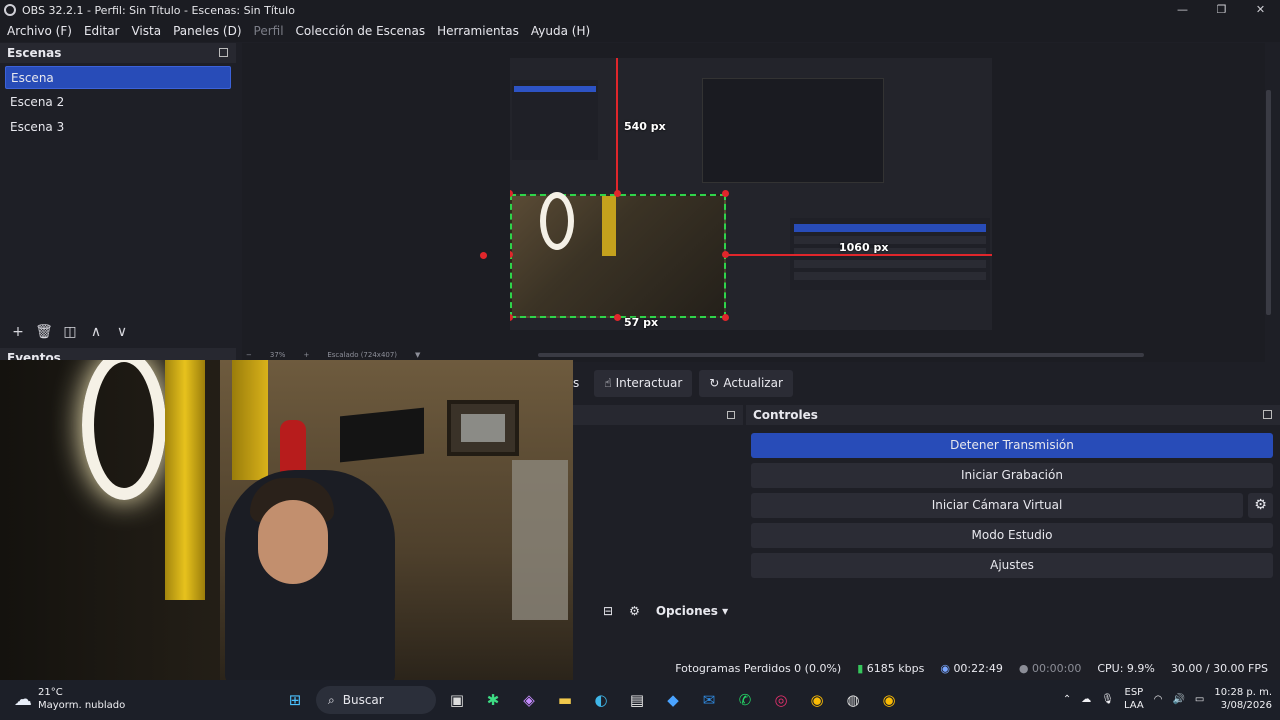  Describe the element at coordinates (1012, 475) in the screenshot. I see `start-recording-button: Iniciar Grabación` at that location.